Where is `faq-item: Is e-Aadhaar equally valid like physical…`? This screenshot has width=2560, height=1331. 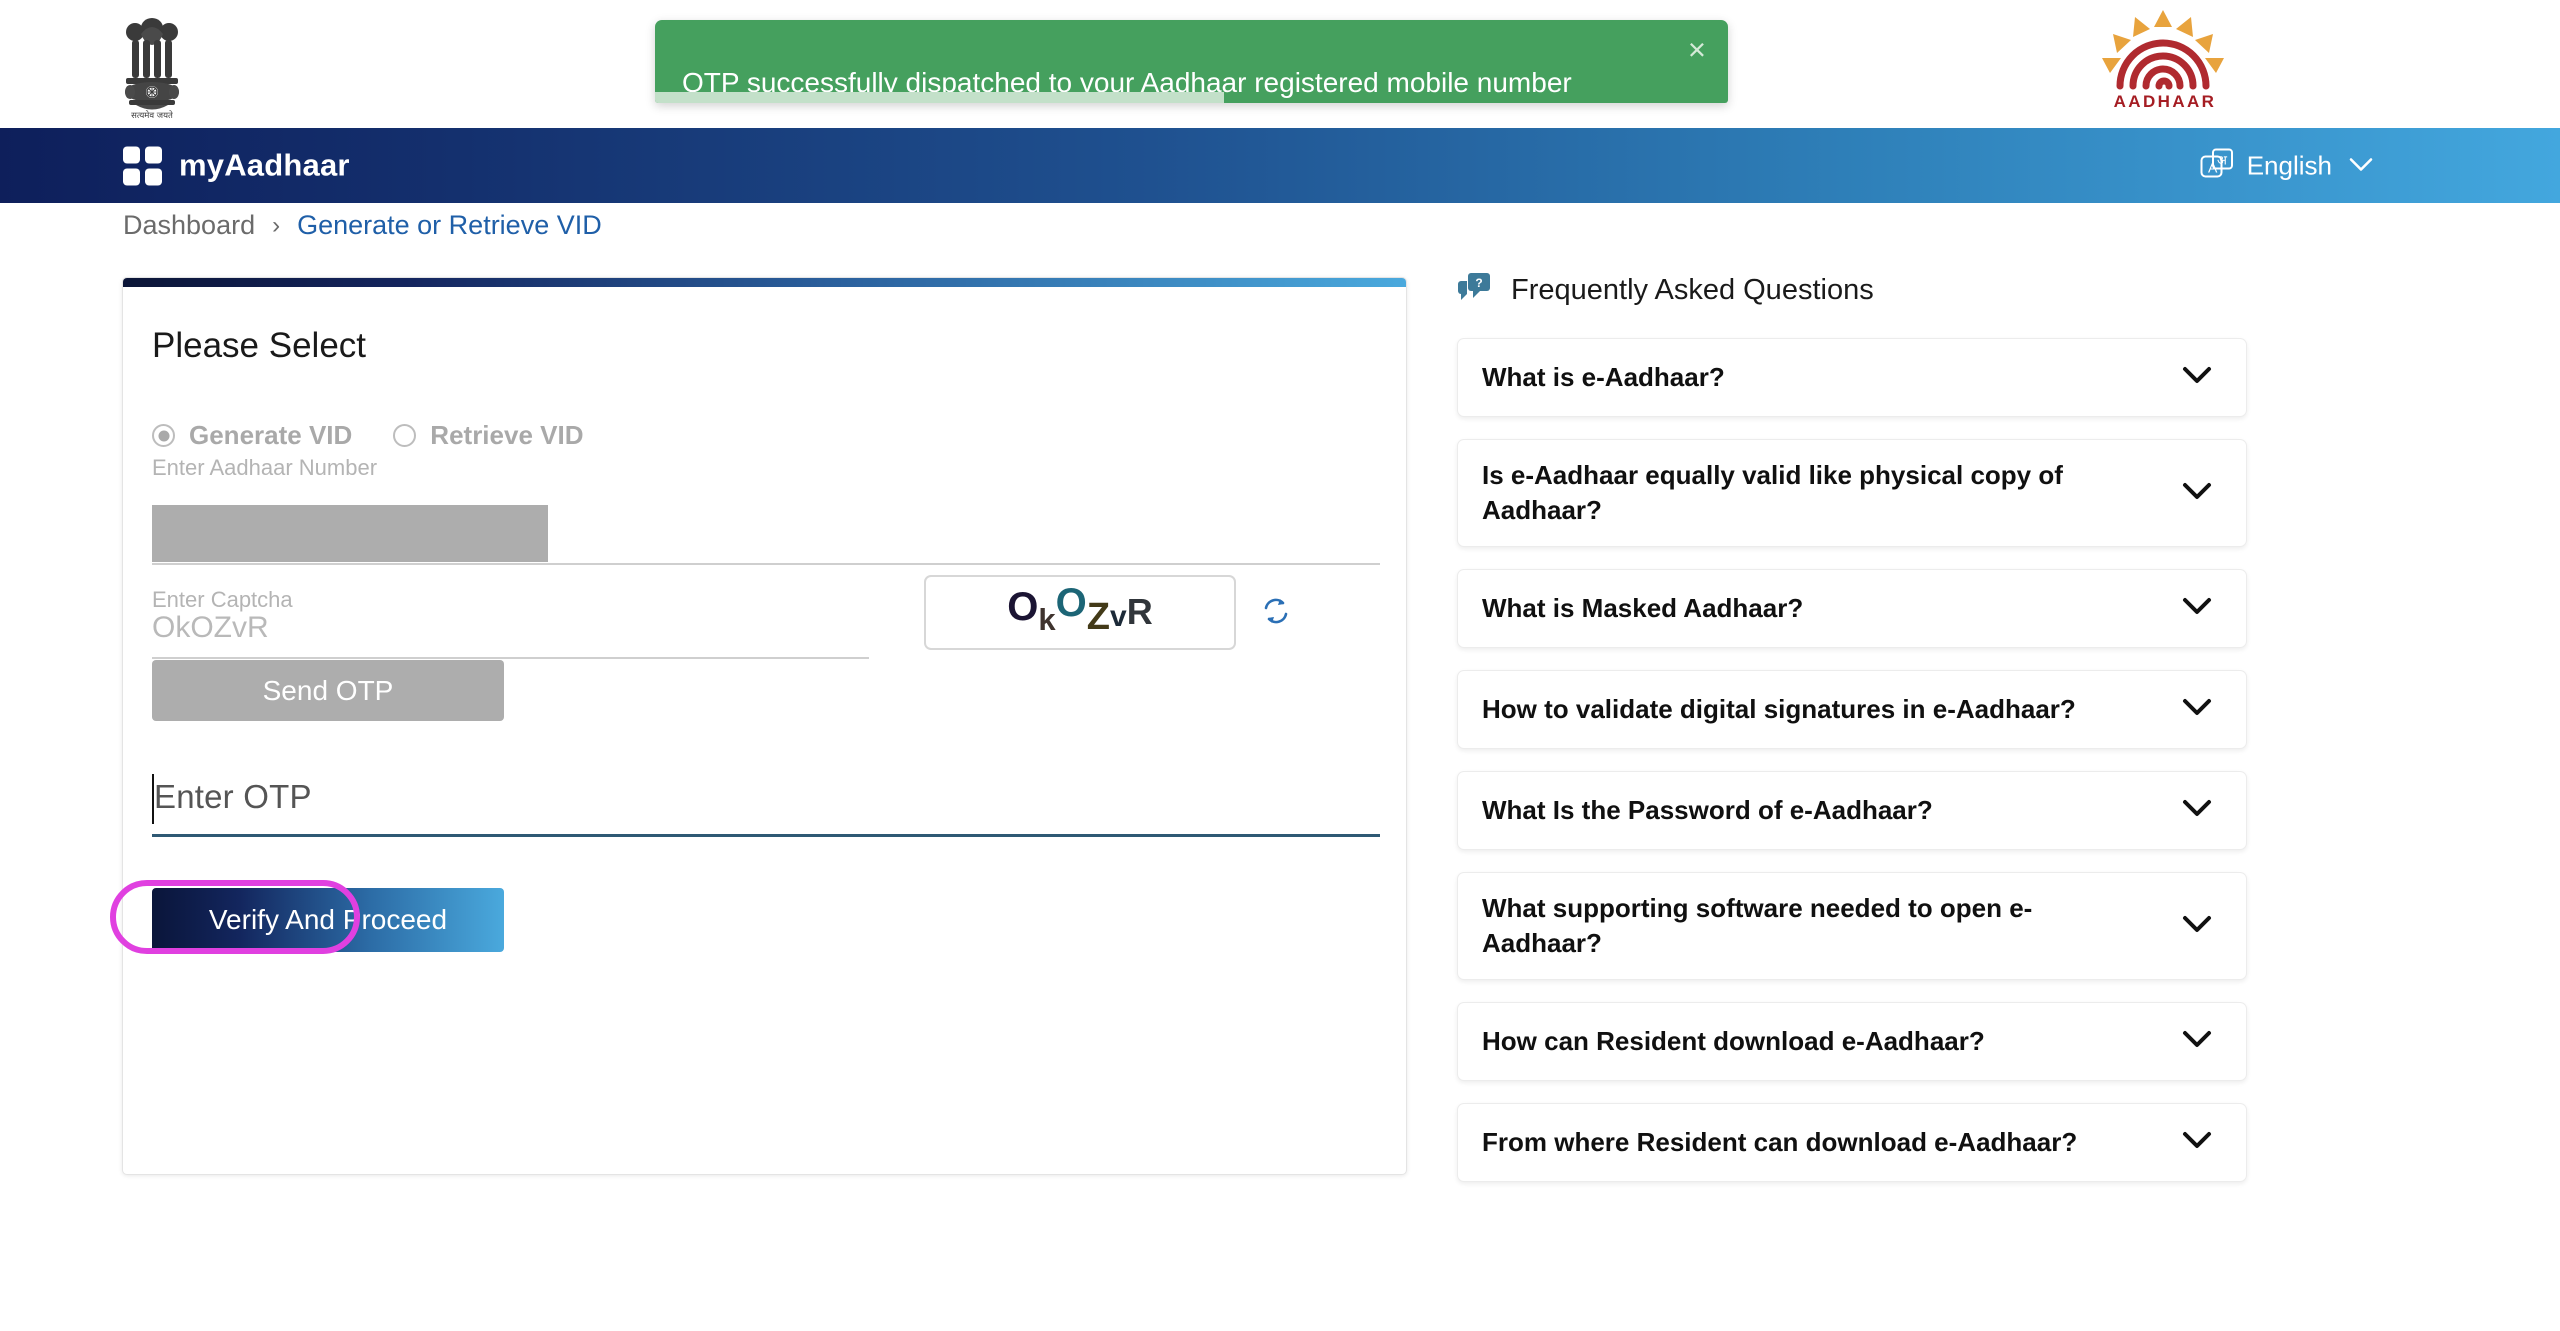 faq-item: Is e-Aadhaar equally valid like physical… is located at coordinates (1852, 493).